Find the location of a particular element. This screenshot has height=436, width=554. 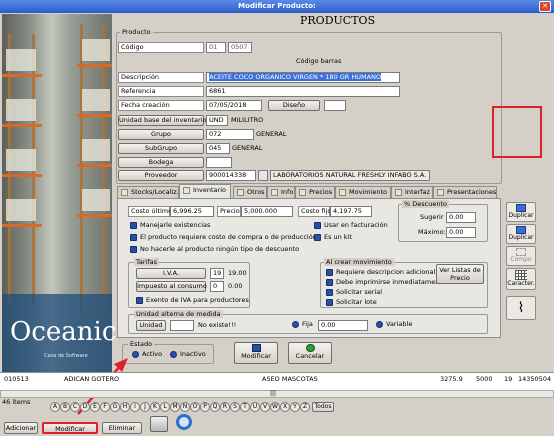

letter-button-l: L is located at coordinates (165, 407).